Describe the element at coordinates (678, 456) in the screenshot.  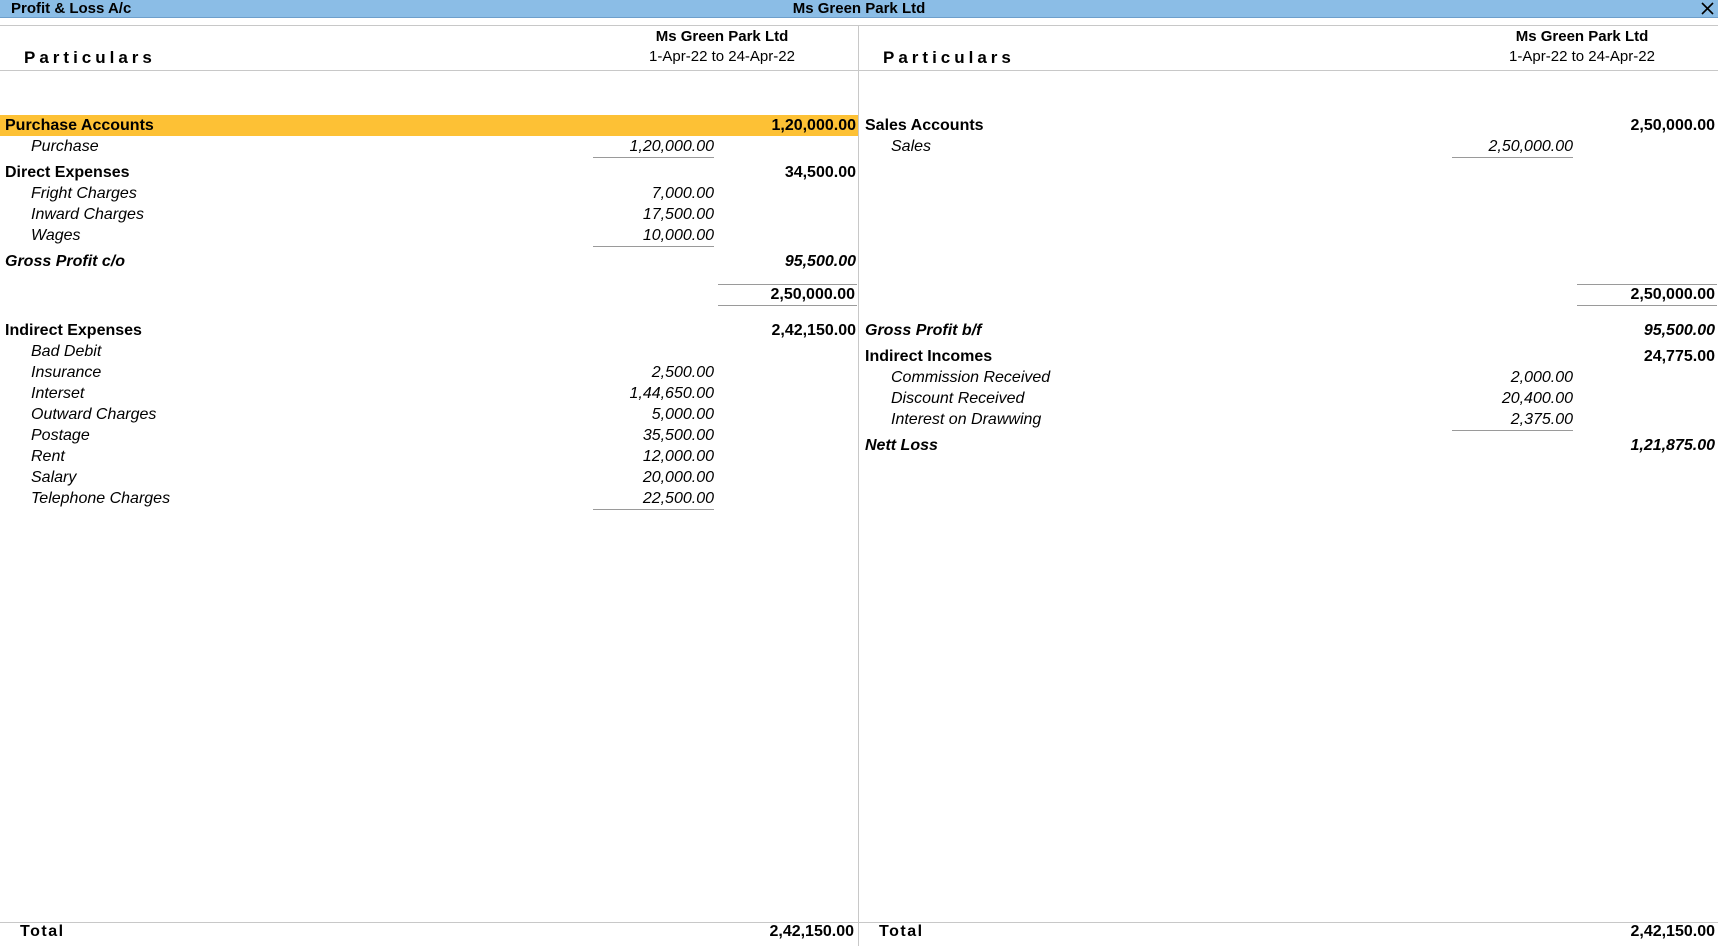
I see `item-amount: 12,000.00` at that location.